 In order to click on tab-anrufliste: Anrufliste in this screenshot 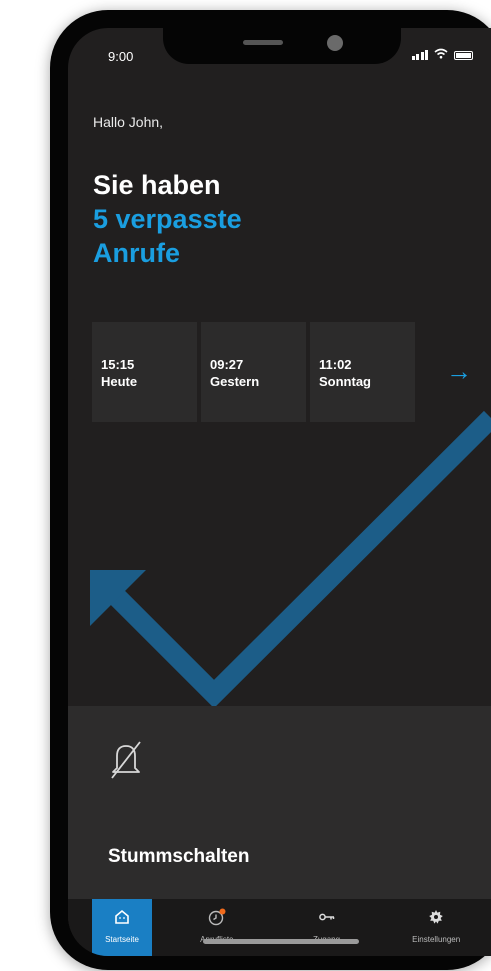, I will do `click(217, 927)`.